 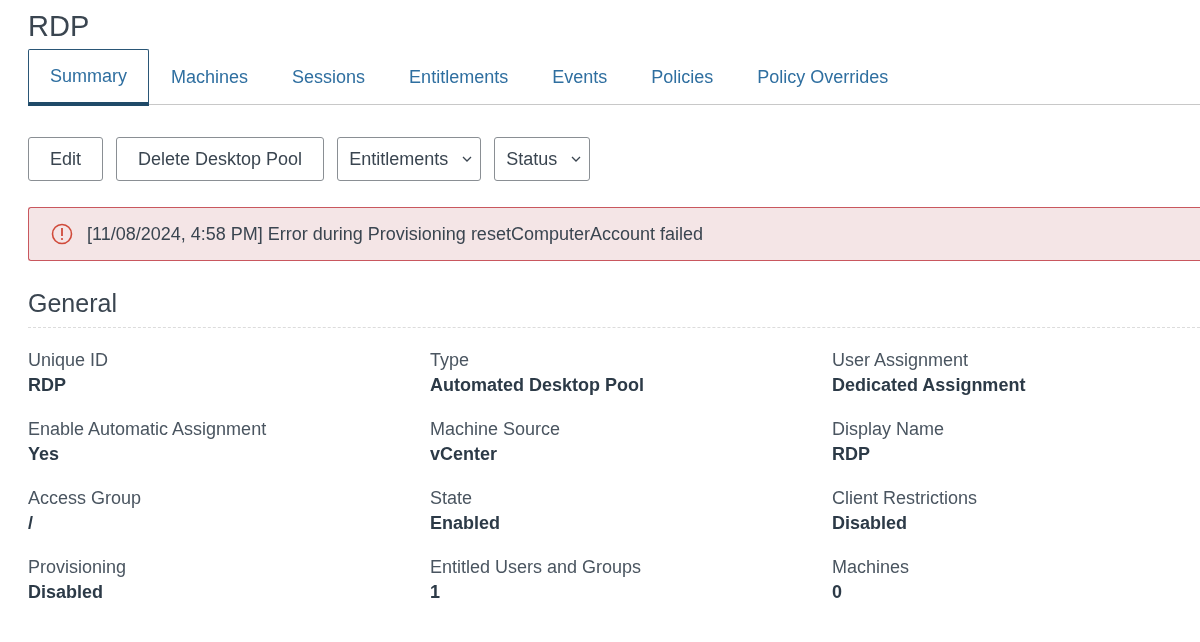 I want to click on field-value: 0, so click(x=837, y=592).